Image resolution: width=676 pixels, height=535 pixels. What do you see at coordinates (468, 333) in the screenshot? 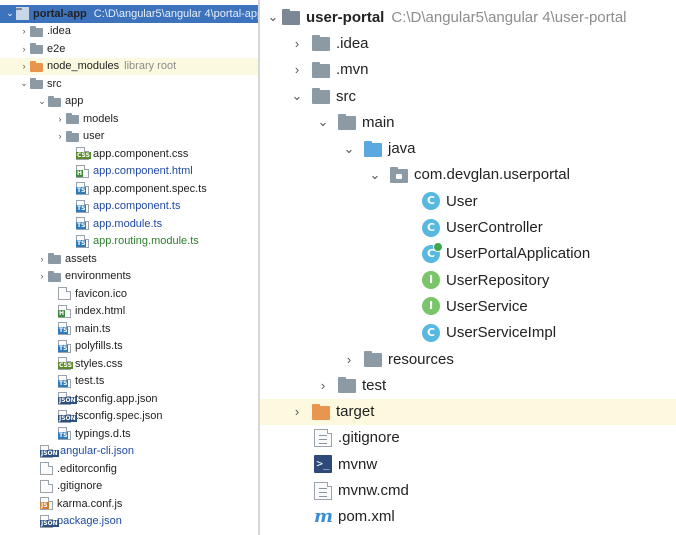
I see `tree-node-user-service-impl: C UserServiceImpl` at bounding box center [468, 333].